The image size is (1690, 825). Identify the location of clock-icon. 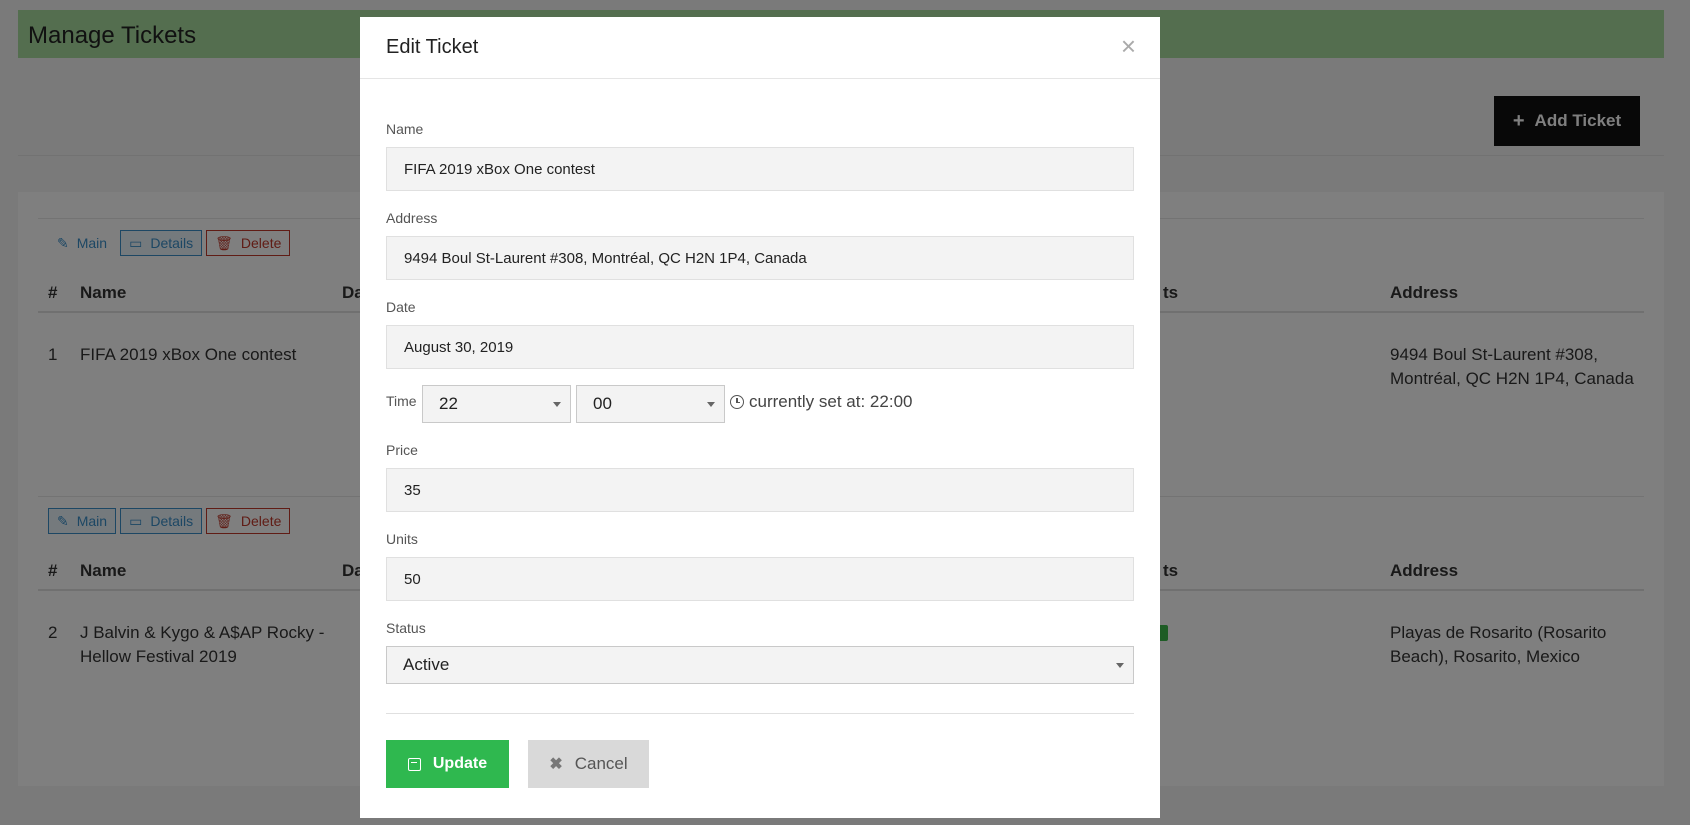
(737, 402).